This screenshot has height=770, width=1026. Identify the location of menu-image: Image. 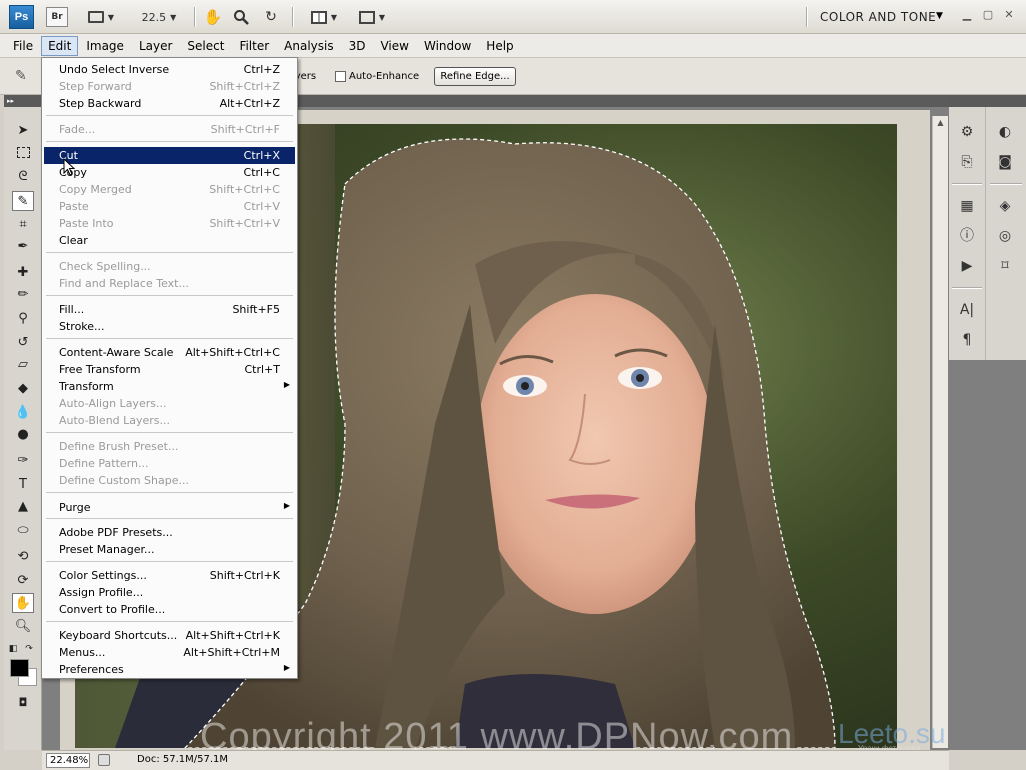
(105, 46).